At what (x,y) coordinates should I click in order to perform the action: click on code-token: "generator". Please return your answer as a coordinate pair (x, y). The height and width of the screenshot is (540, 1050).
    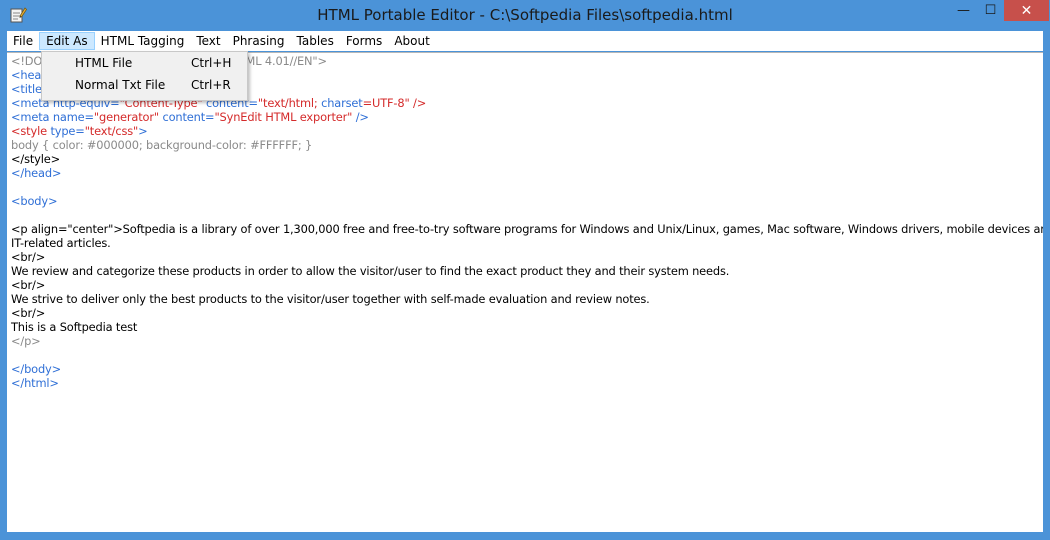
    Looking at the image, I should click on (126, 117).